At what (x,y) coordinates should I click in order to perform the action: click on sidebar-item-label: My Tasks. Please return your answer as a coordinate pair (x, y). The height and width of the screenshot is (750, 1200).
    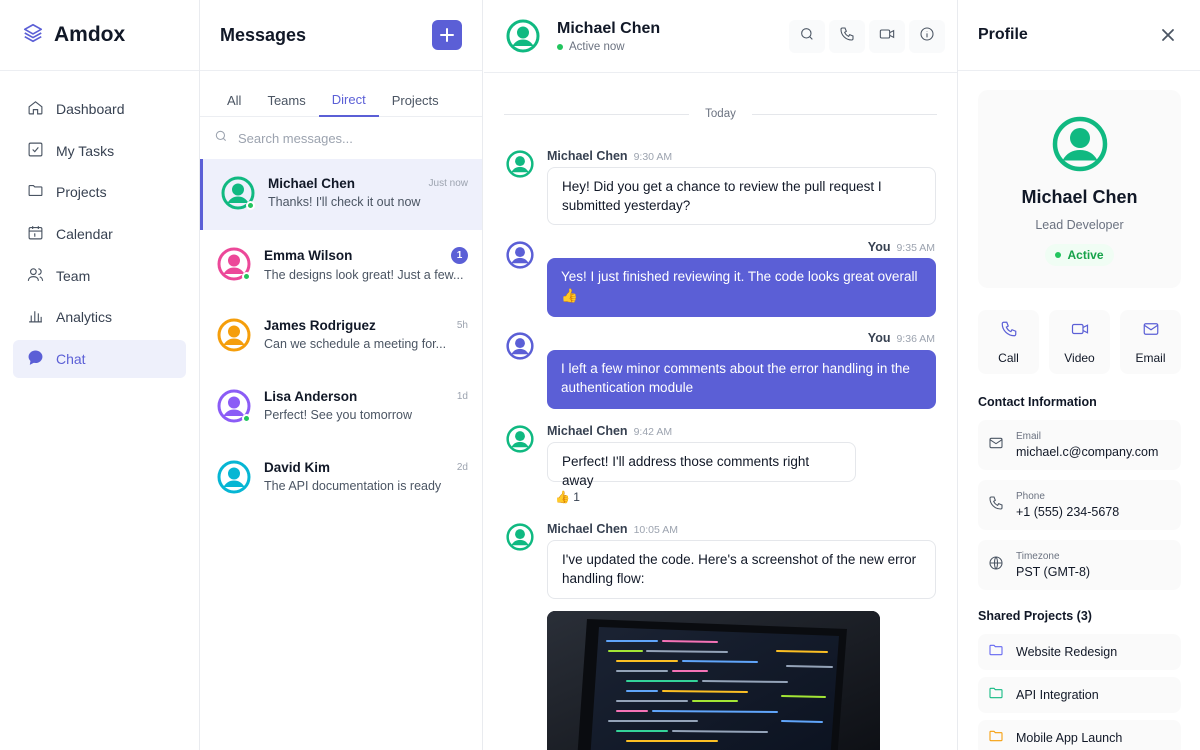
    Looking at the image, I should click on (85, 150).